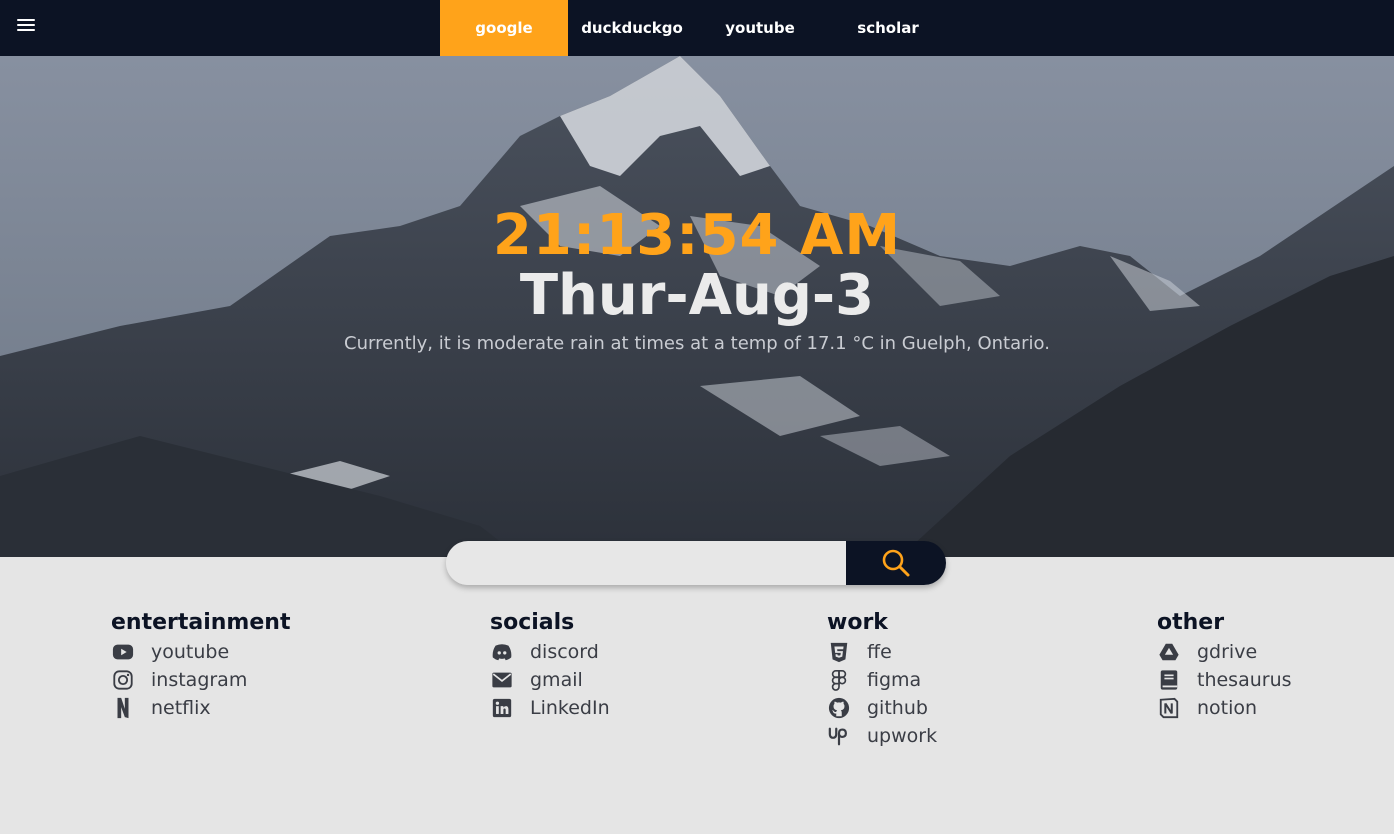 Image resolution: width=1394 pixels, height=834 pixels. What do you see at coordinates (632, 28) in the screenshot?
I see `tab-duckduckgo: duckduckgo` at bounding box center [632, 28].